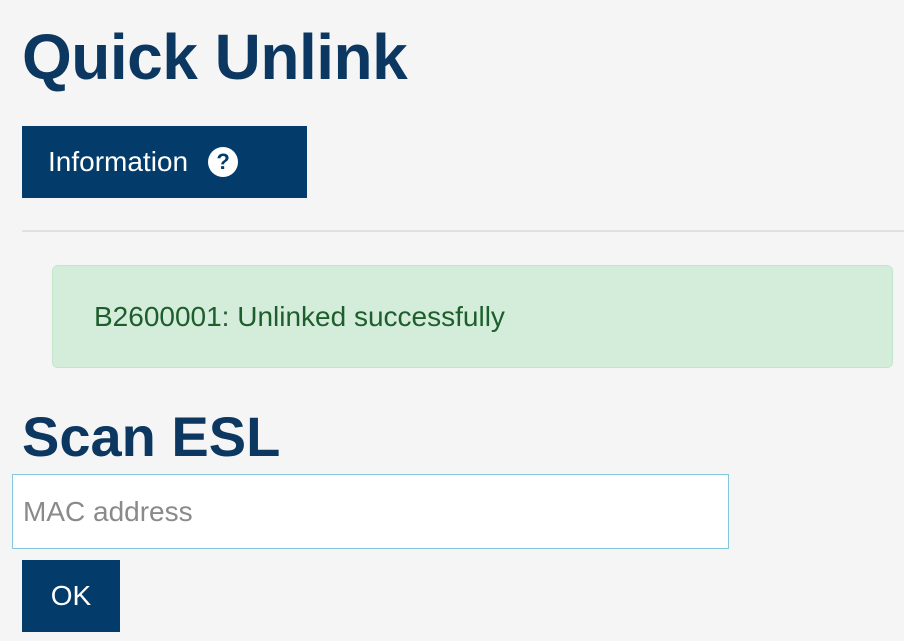  I want to click on page-title: Quick Unlink, so click(215, 57).